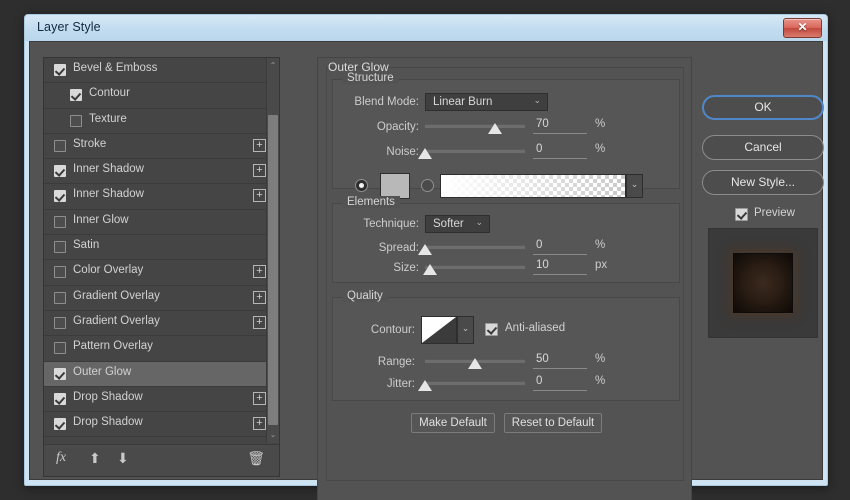  What do you see at coordinates (560, 151) in the screenshot?
I see `noise-input: 0` at bounding box center [560, 151].